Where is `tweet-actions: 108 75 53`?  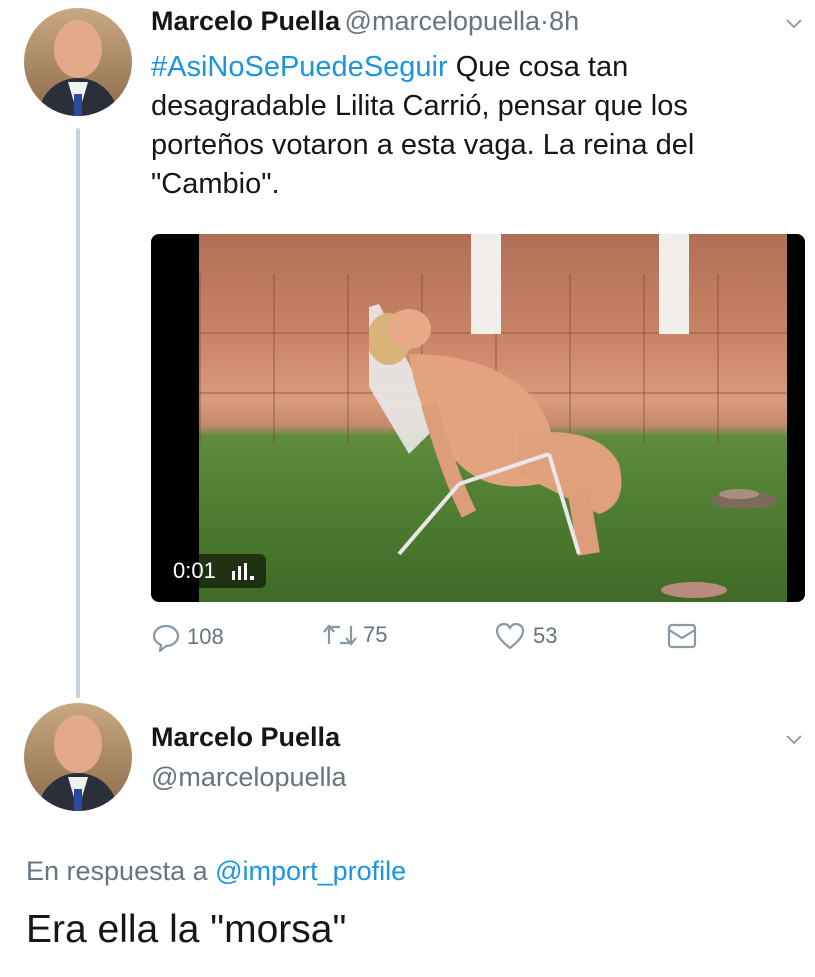
tweet-actions: 108 75 53 is located at coordinates (478, 642).